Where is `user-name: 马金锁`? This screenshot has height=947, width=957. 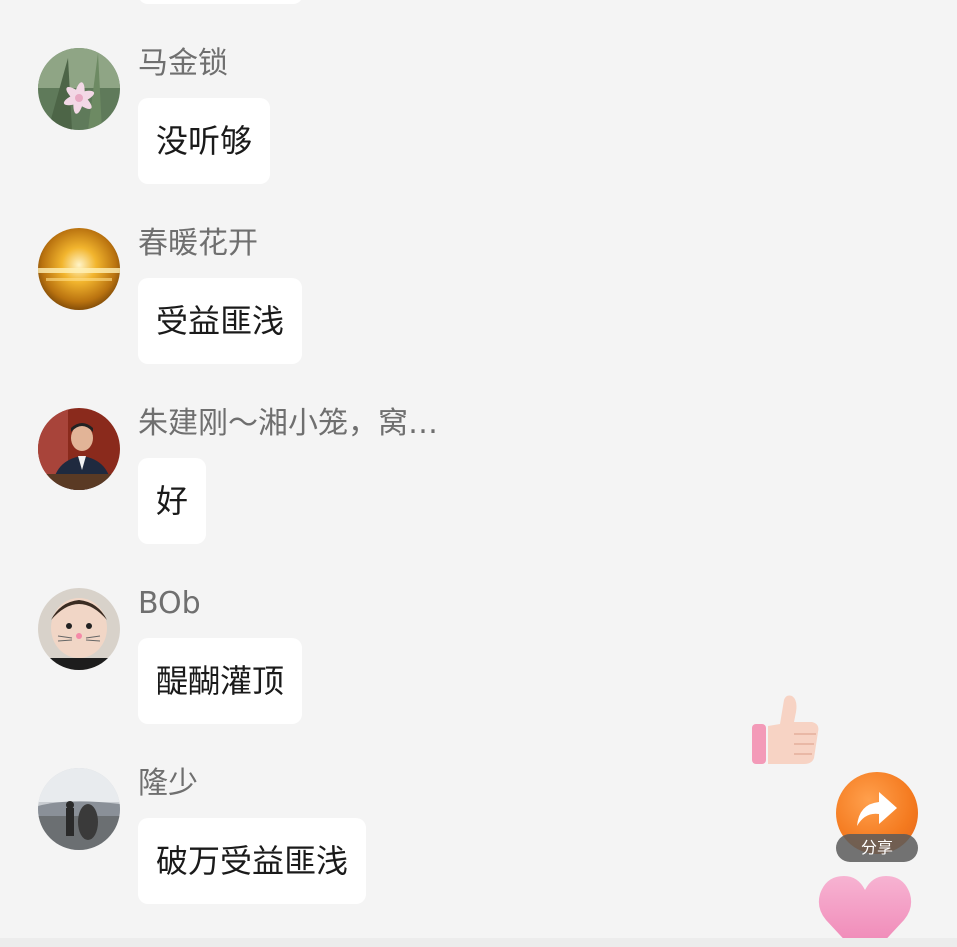 user-name: 马金锁 is located at coordinates (183, 63).